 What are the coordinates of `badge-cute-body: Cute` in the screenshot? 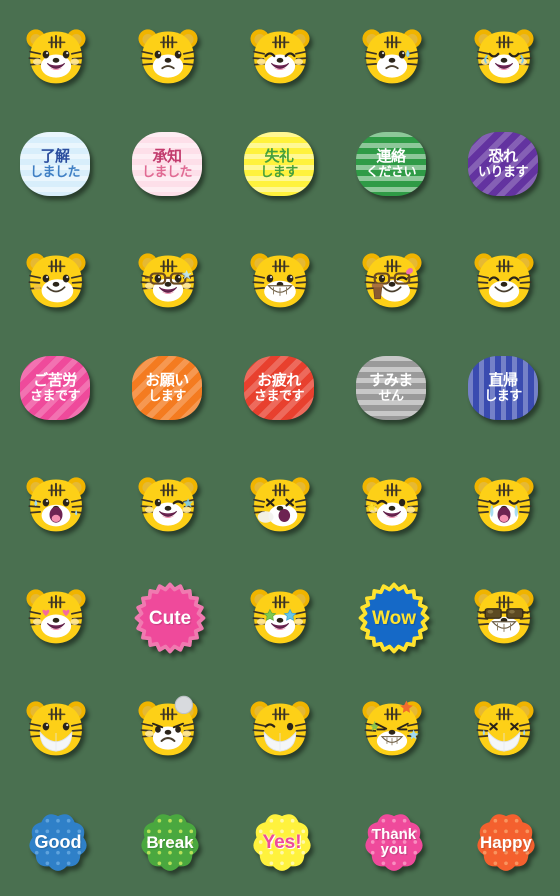 It's located at (170, 618).